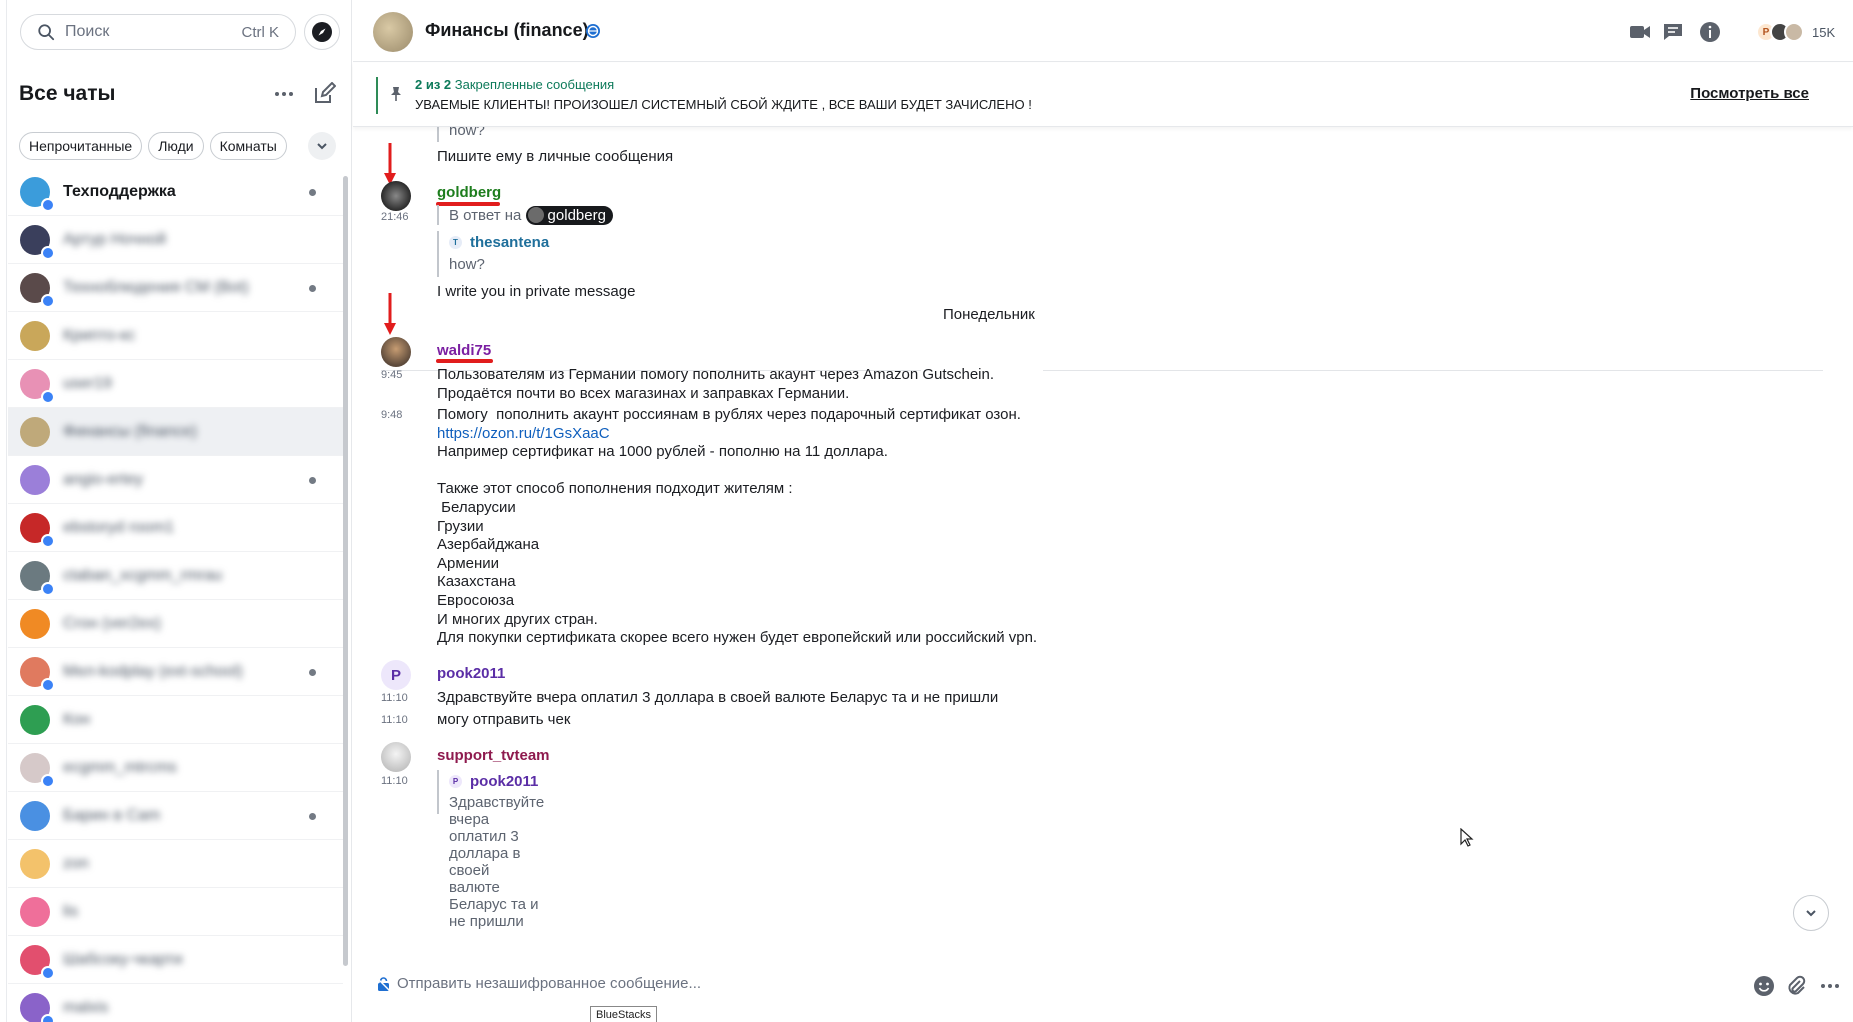  What do you see at coordinates (71, 911) in the screenshot?
I see `chat-name: lis` at bounding box center [71, 911].